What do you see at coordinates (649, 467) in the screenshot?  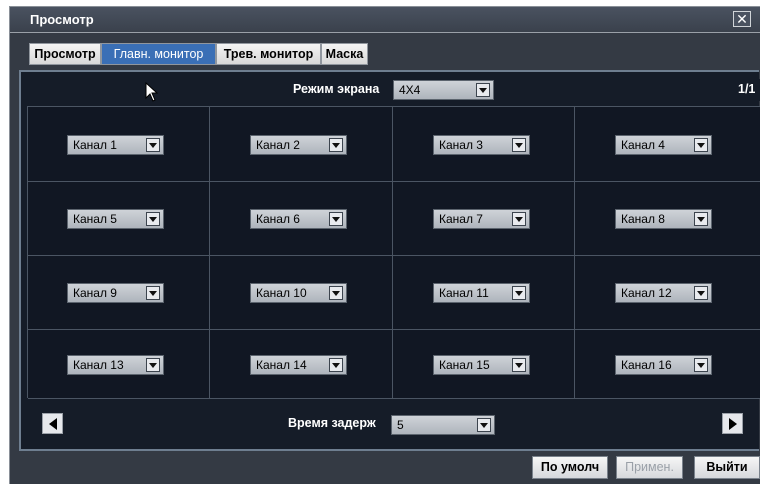 I see `apply-button: Примен.` at bounding box center [649, 467].